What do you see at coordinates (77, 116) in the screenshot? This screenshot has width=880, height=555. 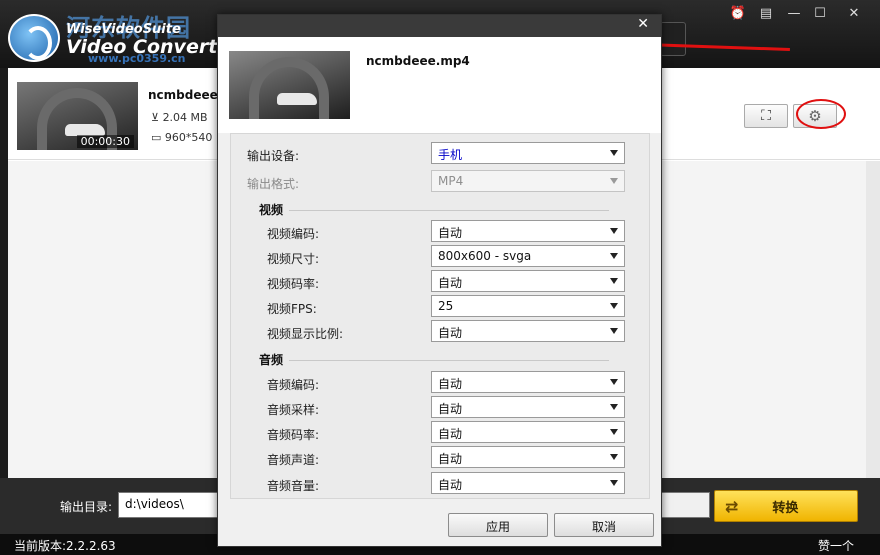 I see `video-thumbnail: 00:00:30` at bounding box center [77, 116].